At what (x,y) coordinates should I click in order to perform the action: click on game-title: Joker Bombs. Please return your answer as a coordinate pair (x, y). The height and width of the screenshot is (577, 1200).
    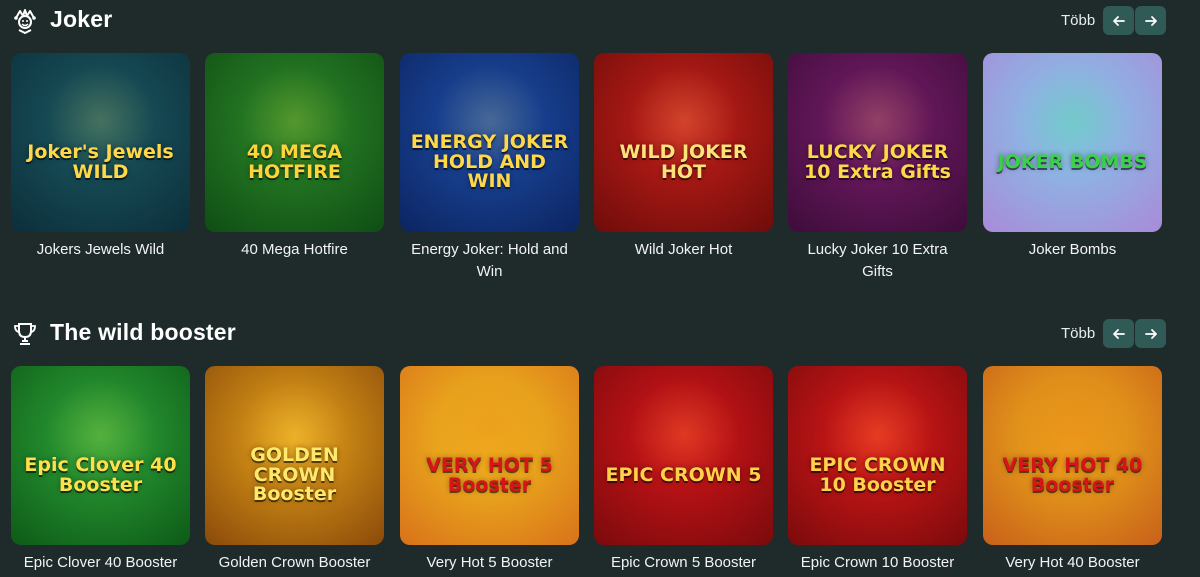
    Looking at the image, I should click on (1072, 250).